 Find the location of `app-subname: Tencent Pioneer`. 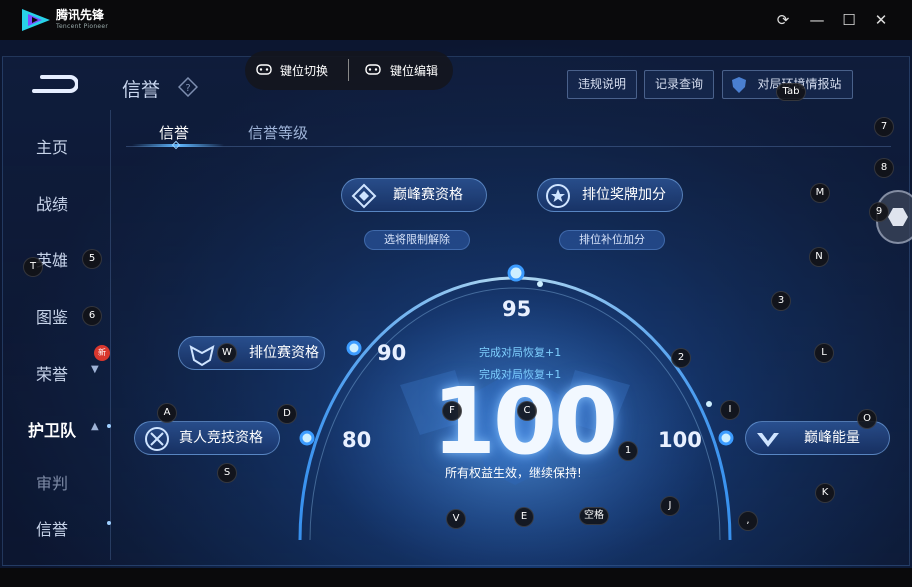

app-subname: Tencent Pioneer is located at coordinates (82, 26).